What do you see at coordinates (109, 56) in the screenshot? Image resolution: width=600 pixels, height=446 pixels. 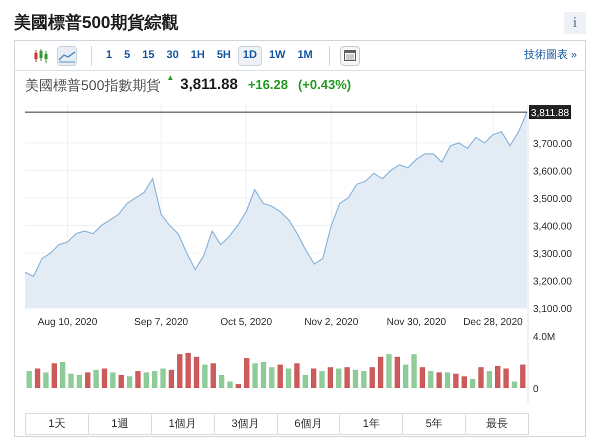 I see `interval-tab: 1` at bounding box center [109, 56].